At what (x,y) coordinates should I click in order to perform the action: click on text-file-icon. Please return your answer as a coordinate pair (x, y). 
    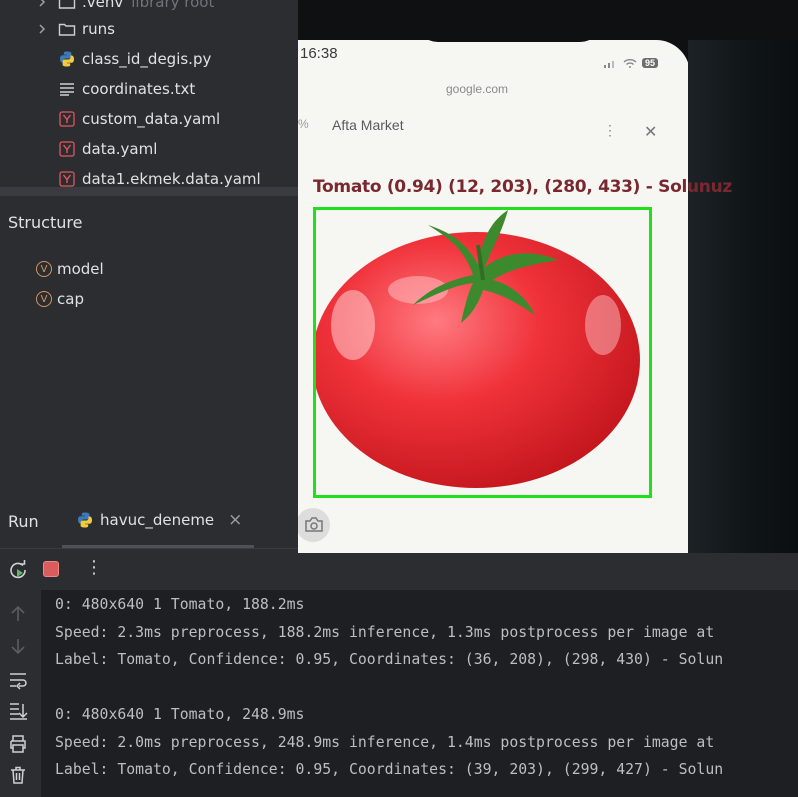
    Looking at the image, I should click on (67, 89).